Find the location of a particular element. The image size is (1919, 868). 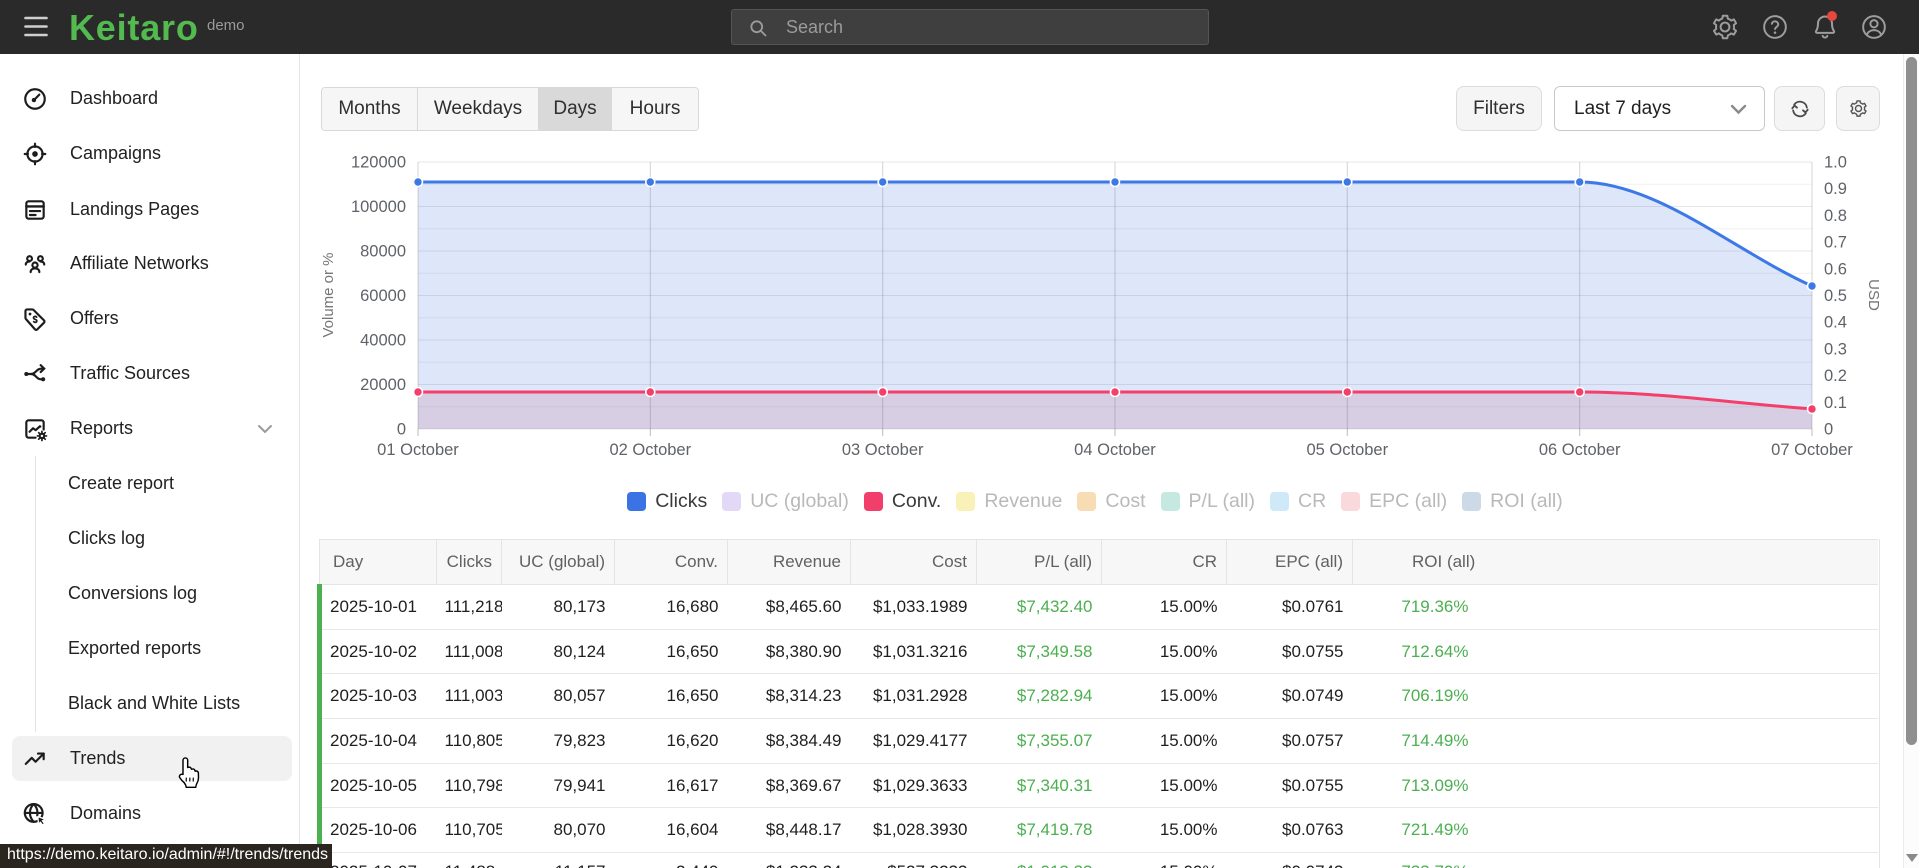

svg-text: 0.8 is located at coordinates (1835, 216).